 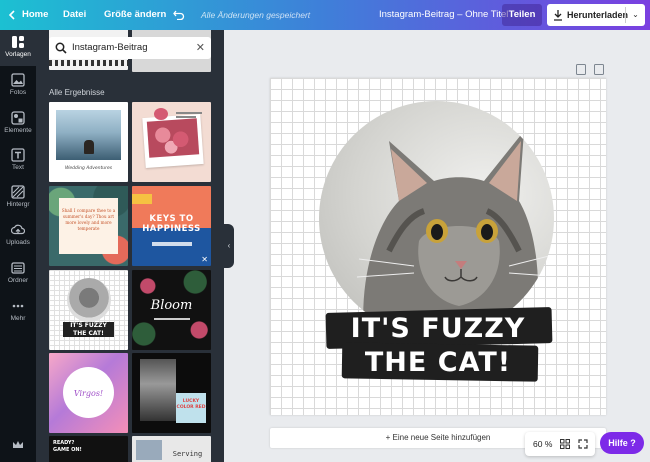 I want to click on folder-icon, so click(x=18, y=268).